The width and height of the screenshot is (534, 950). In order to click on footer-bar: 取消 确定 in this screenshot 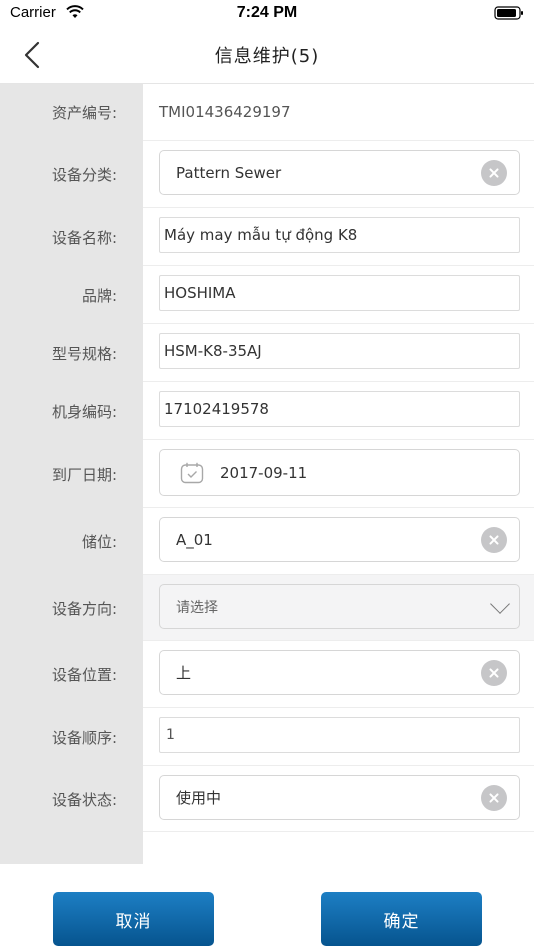, I will do `click(267, 907)`.